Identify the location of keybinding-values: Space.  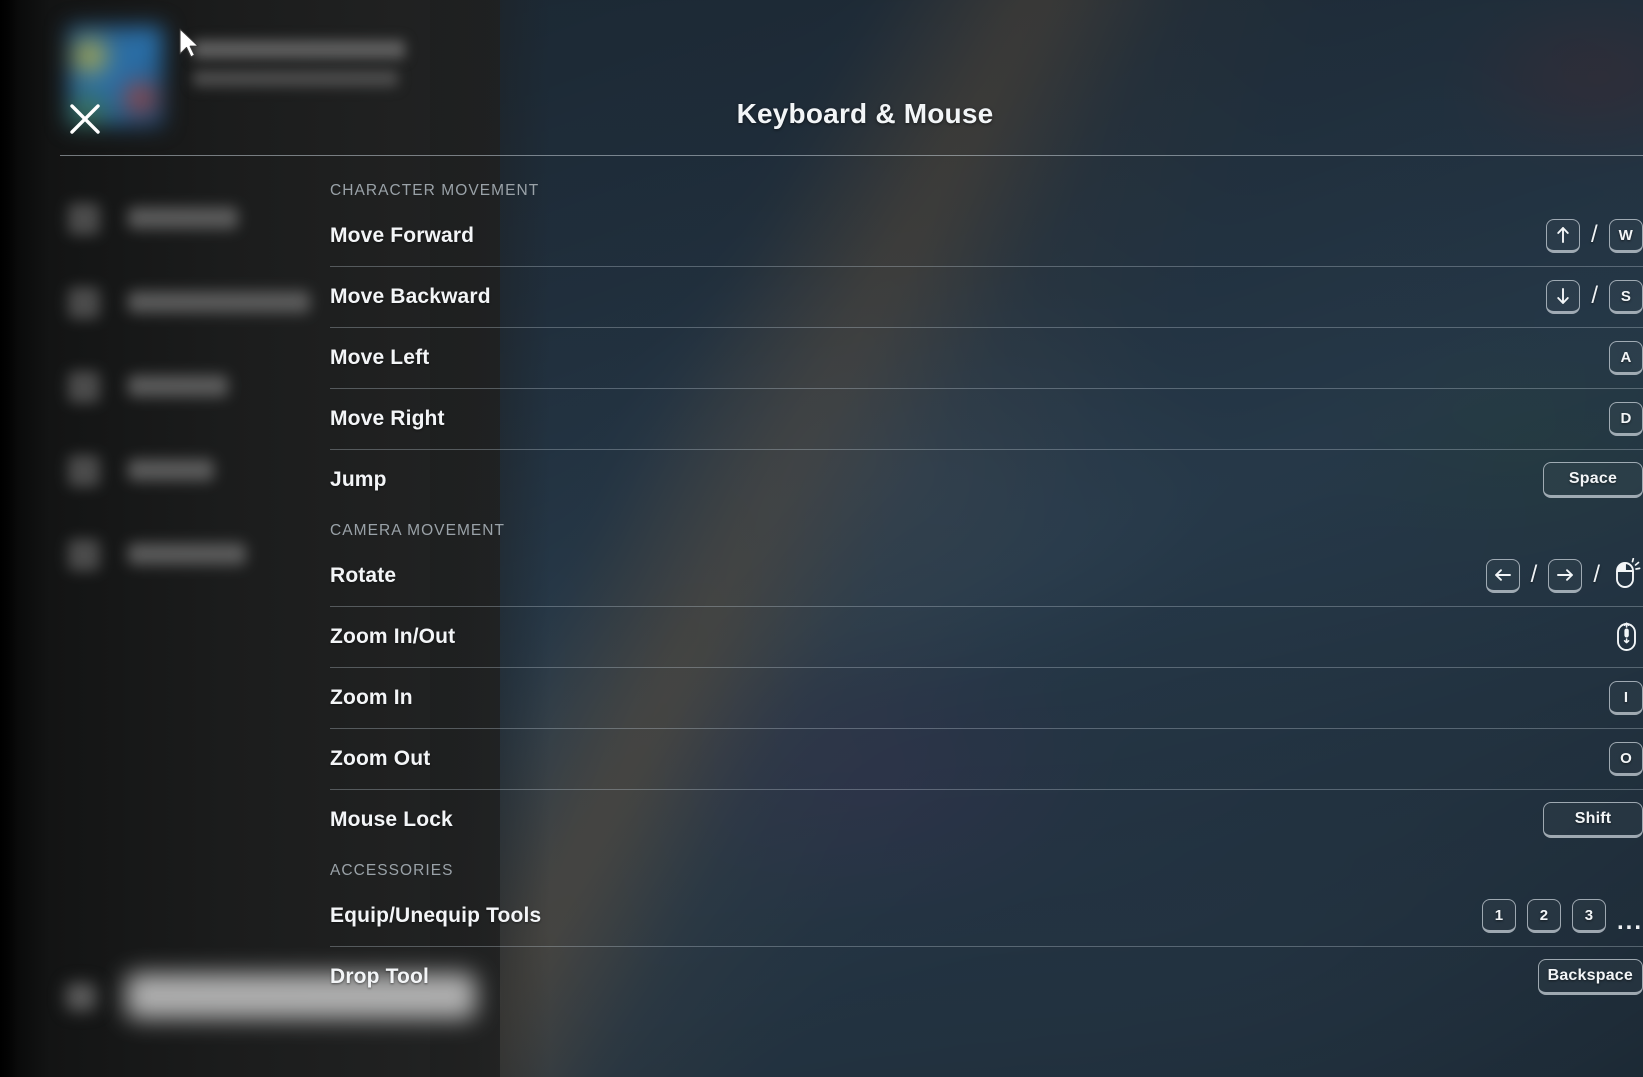
(1593, 480).